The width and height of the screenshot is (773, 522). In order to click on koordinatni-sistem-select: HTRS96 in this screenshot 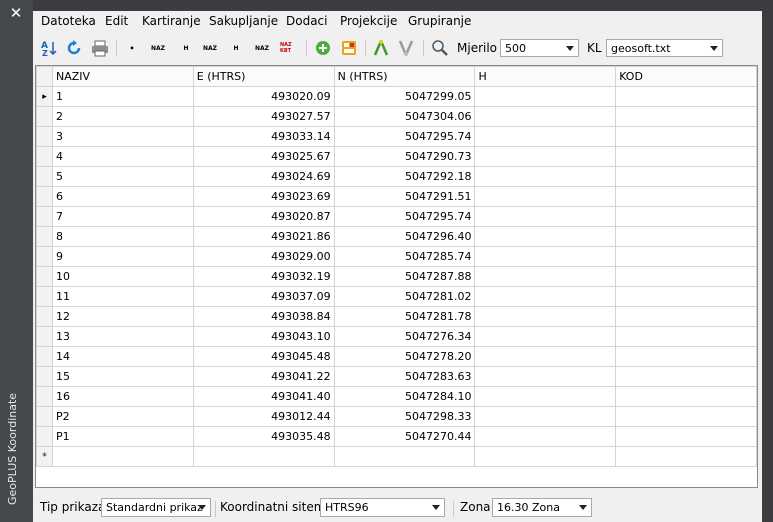, I will do `click(382, 507)`.